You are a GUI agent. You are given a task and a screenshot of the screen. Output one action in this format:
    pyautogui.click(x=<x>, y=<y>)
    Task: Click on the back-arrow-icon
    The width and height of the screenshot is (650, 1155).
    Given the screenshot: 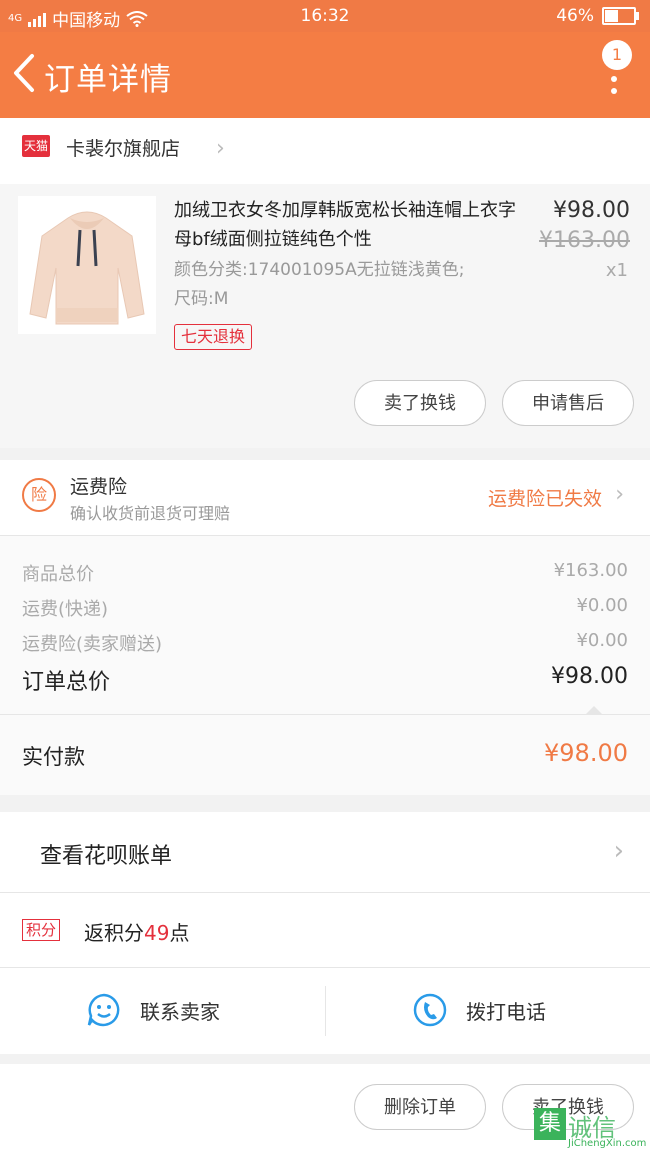 What is the action you would take?
    pyautogui.click(x=25, y=73)
    